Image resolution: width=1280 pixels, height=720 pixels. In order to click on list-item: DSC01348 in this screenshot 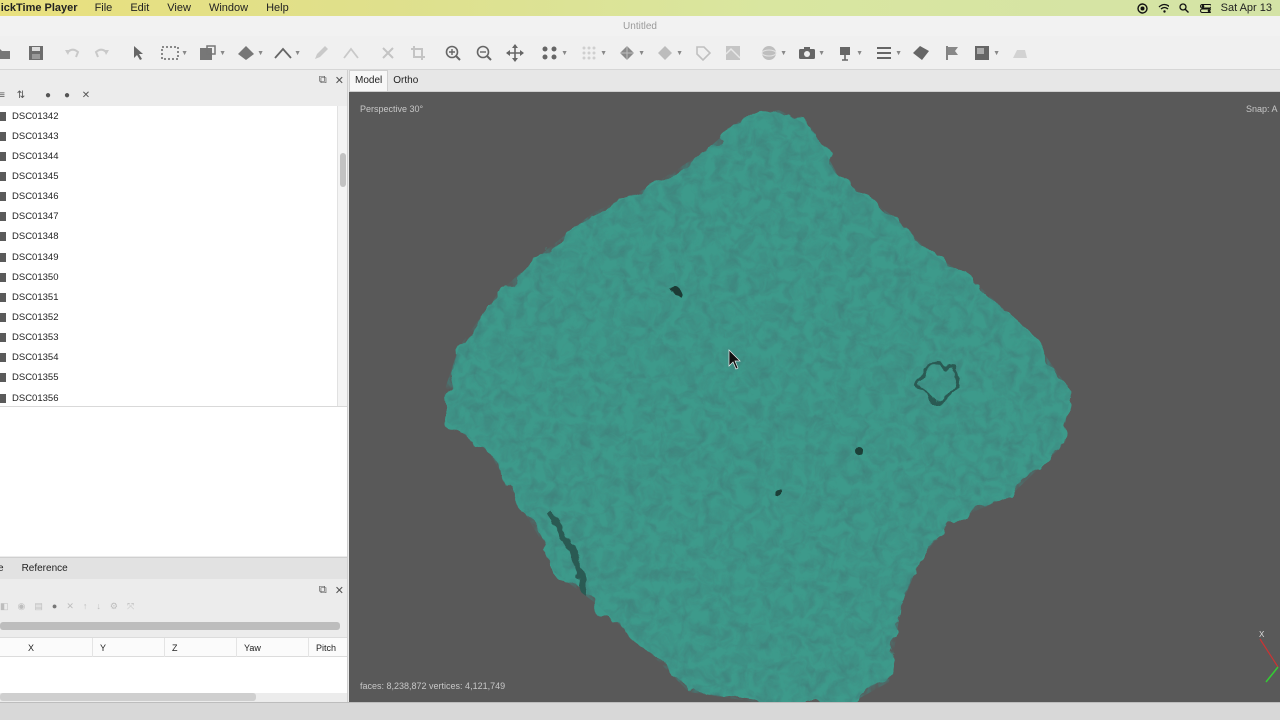, I will do `click(169, 237)`.